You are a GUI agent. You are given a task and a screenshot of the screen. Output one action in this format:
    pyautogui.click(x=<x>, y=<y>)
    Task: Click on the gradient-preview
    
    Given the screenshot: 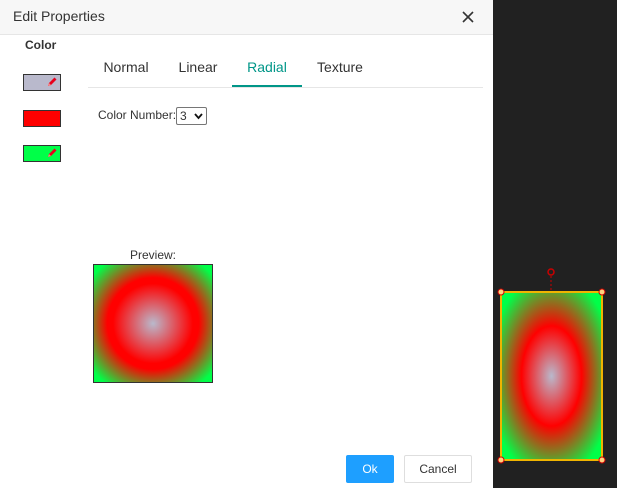 What is the action you would take?
    pyautogui.click(x=153, y=323)
    